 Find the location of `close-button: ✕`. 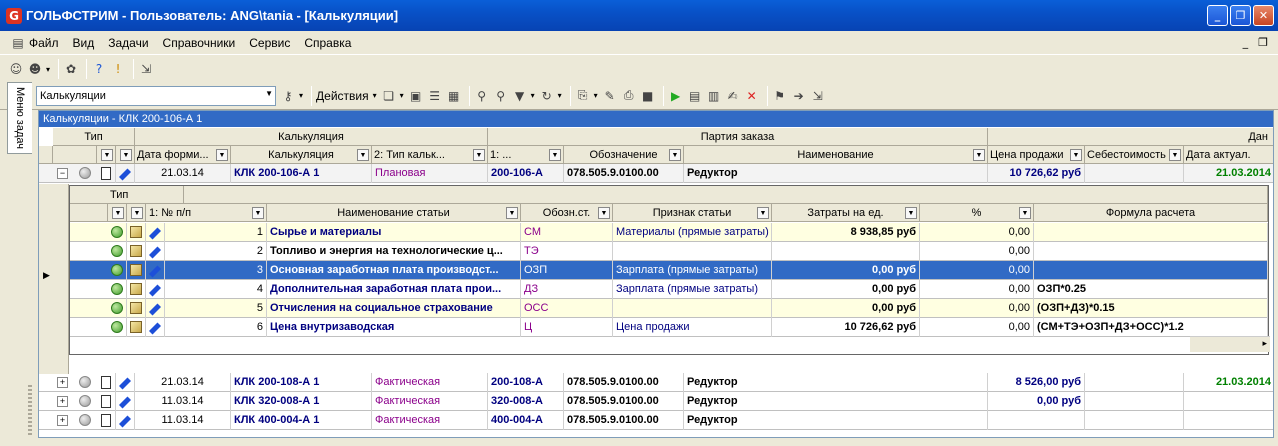

close-button: ✕ is located at coordinates (1263, 15).